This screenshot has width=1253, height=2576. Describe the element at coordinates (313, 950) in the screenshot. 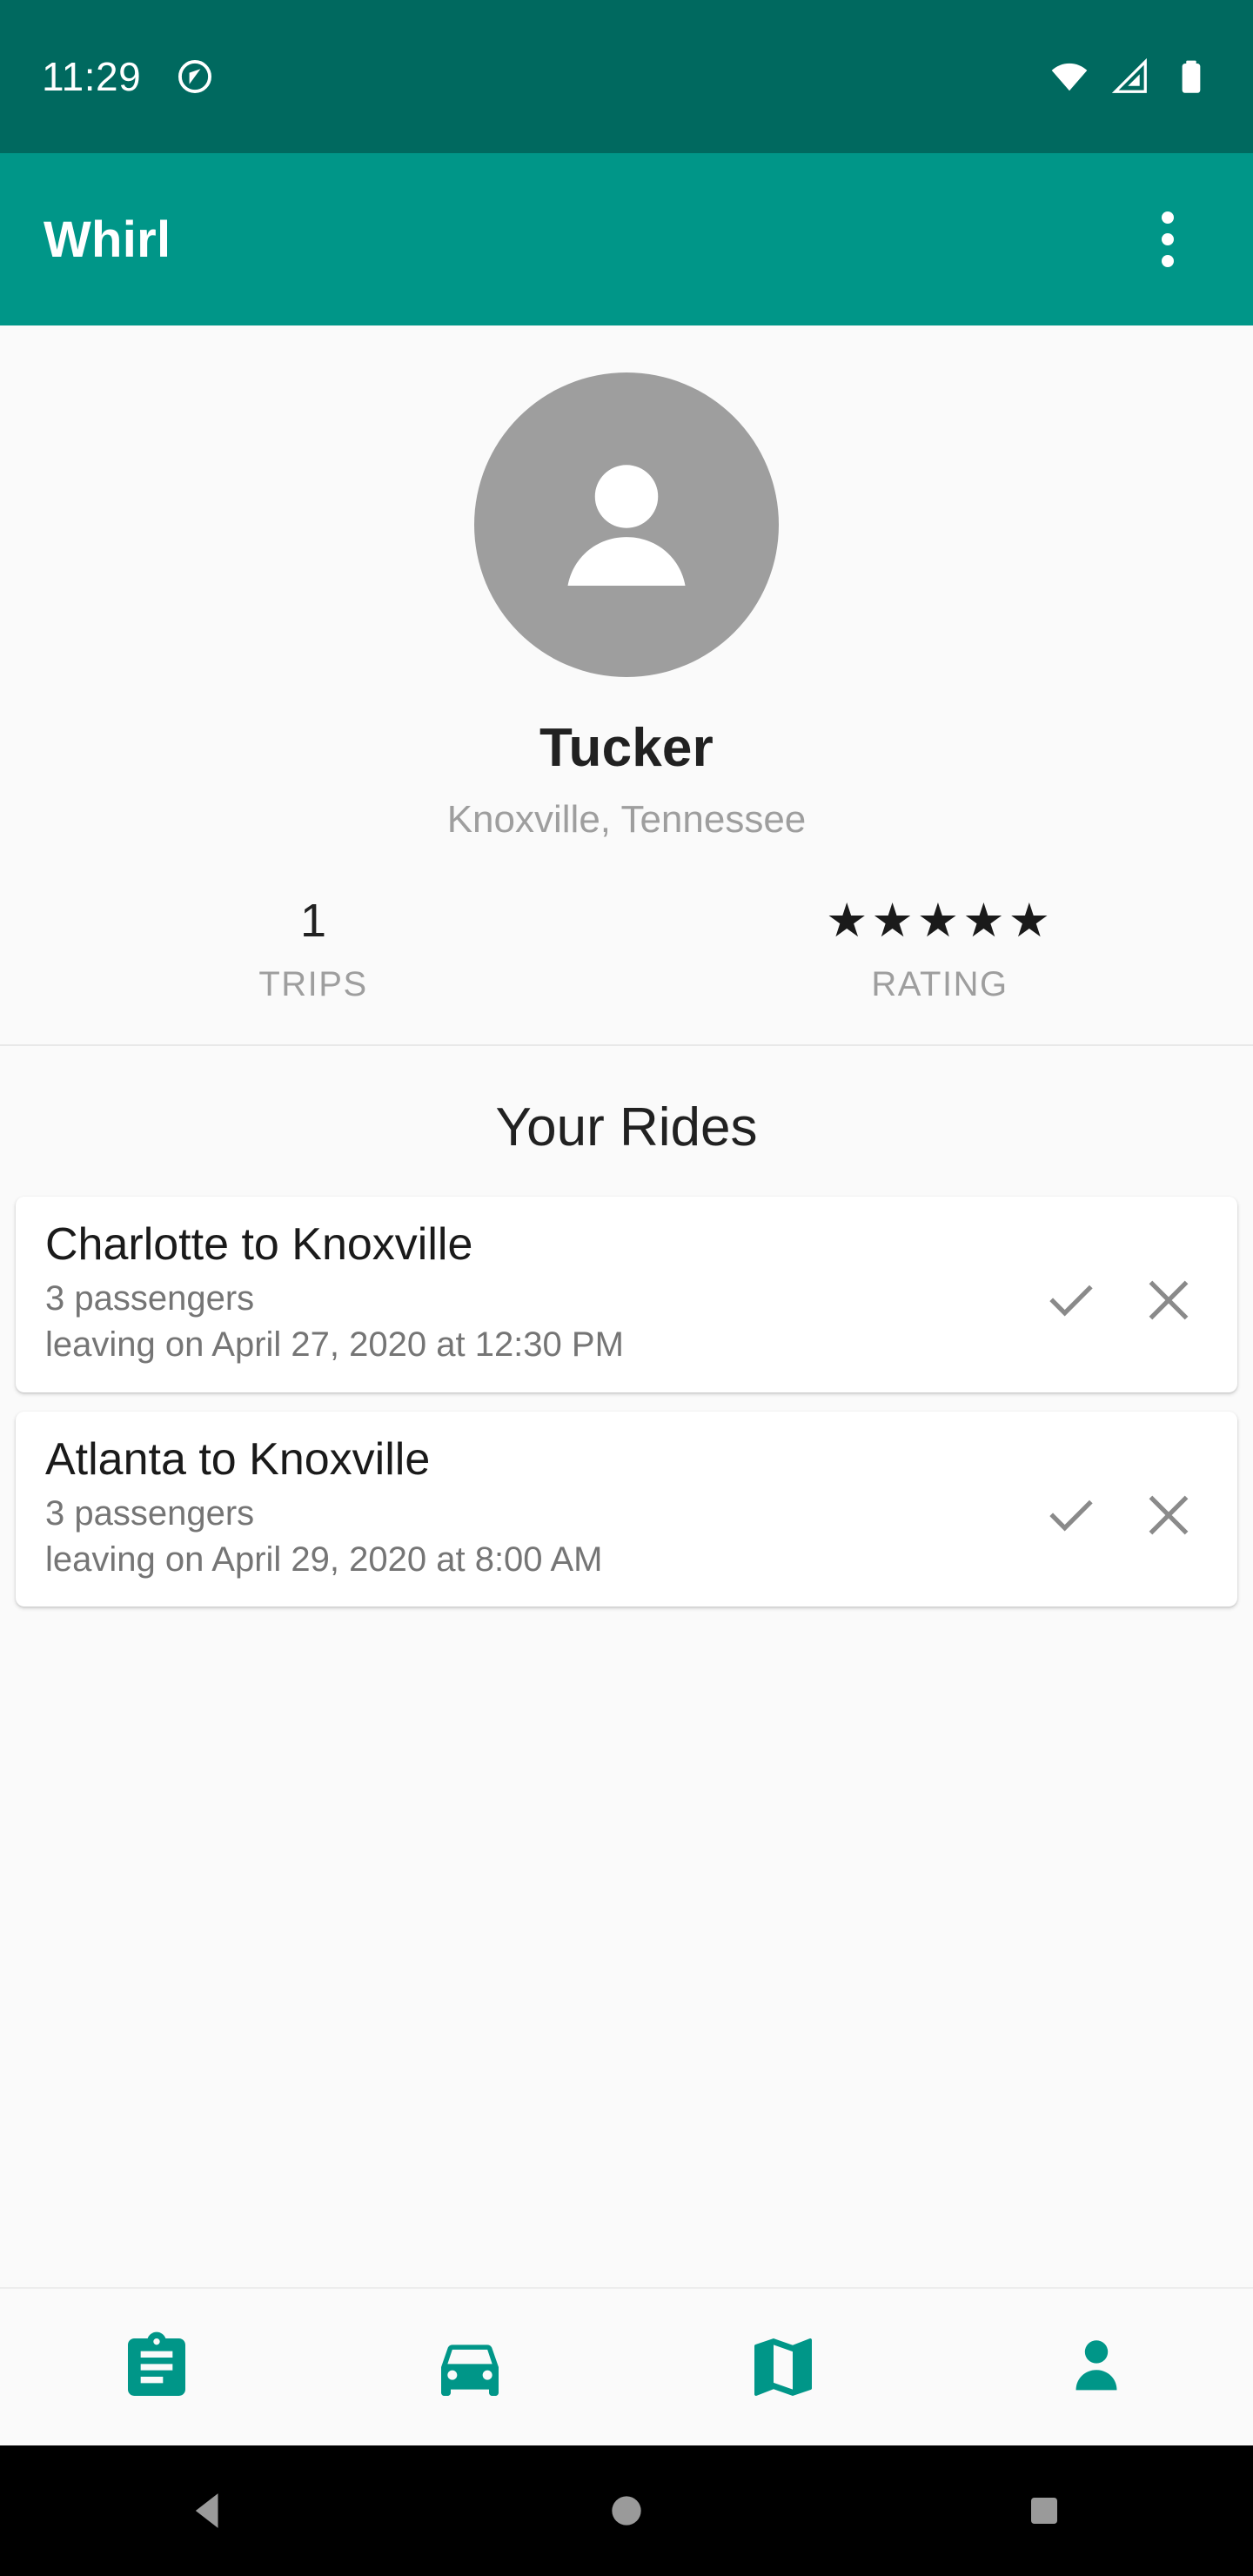

I see `stat-trips: 1 TRIPS` at that location.